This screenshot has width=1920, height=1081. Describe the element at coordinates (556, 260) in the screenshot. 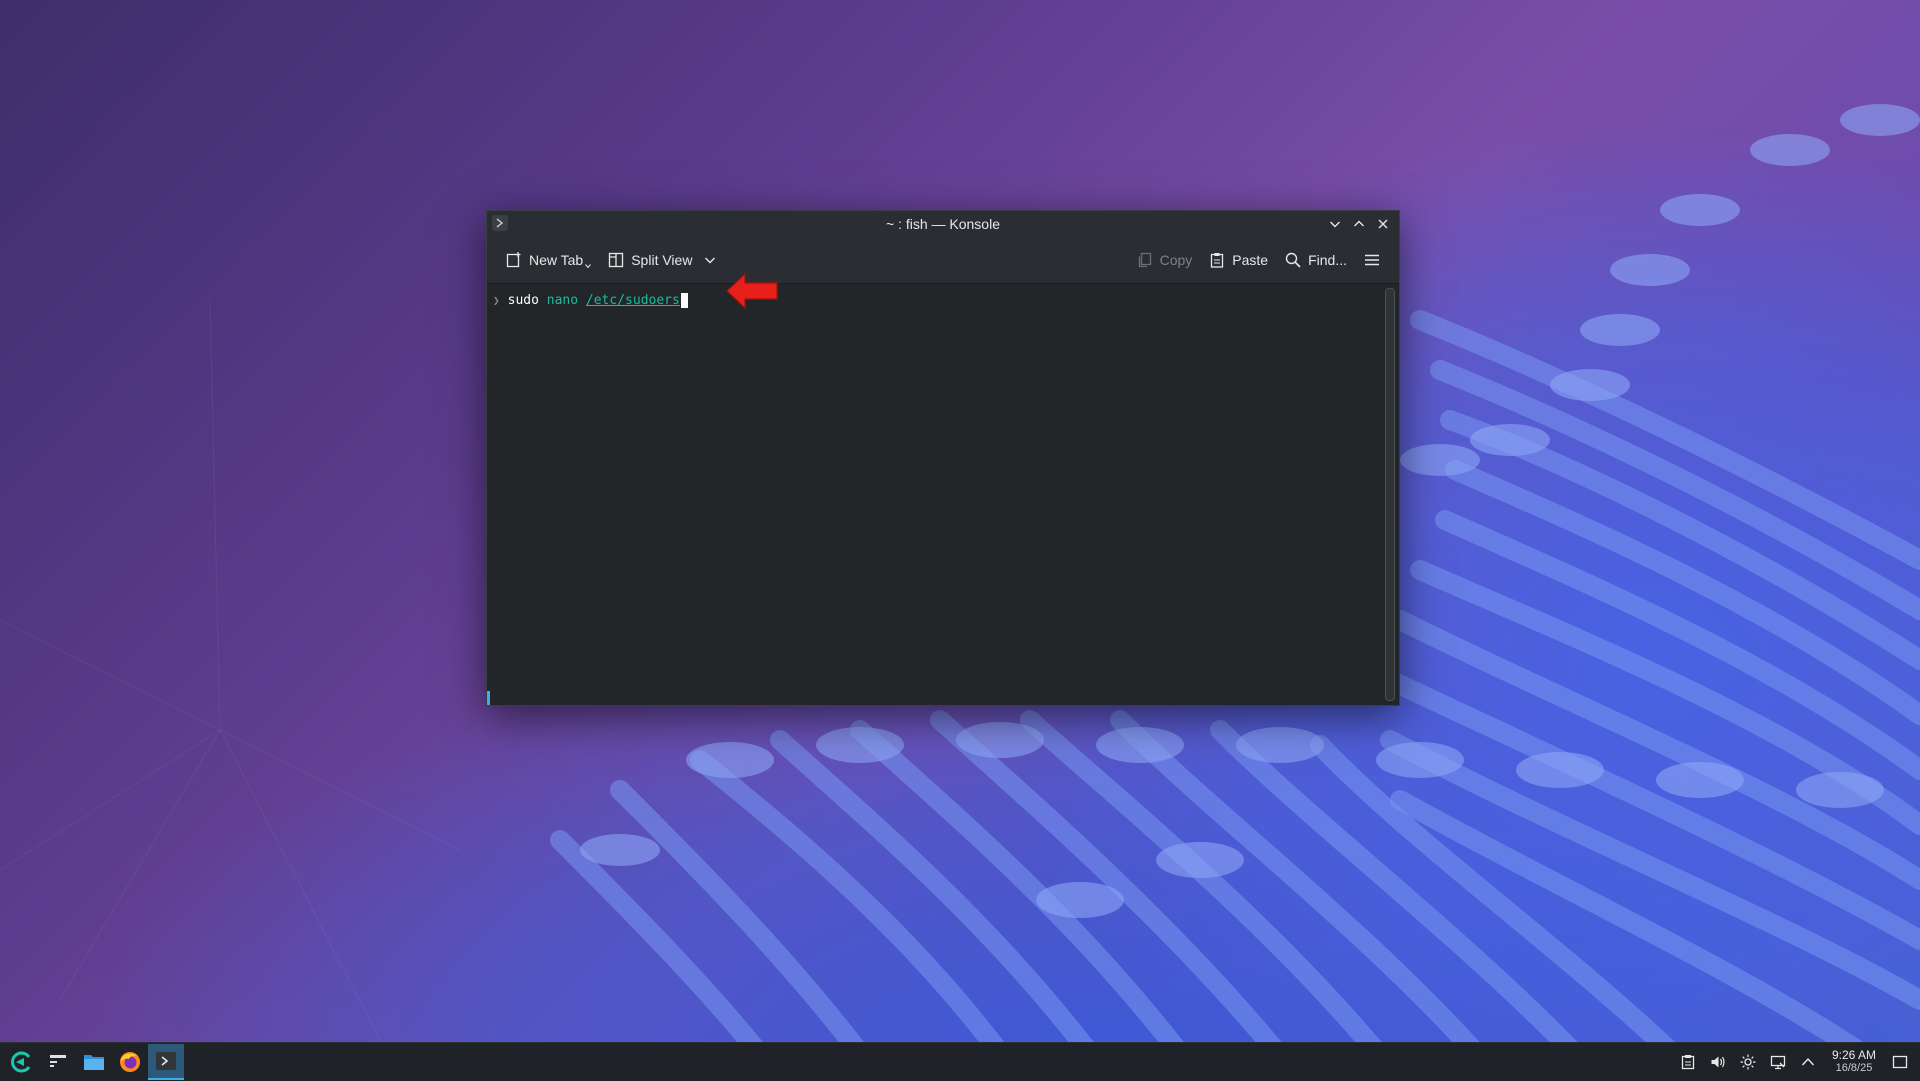

I see `new-tab-label: New Tab` at that location.